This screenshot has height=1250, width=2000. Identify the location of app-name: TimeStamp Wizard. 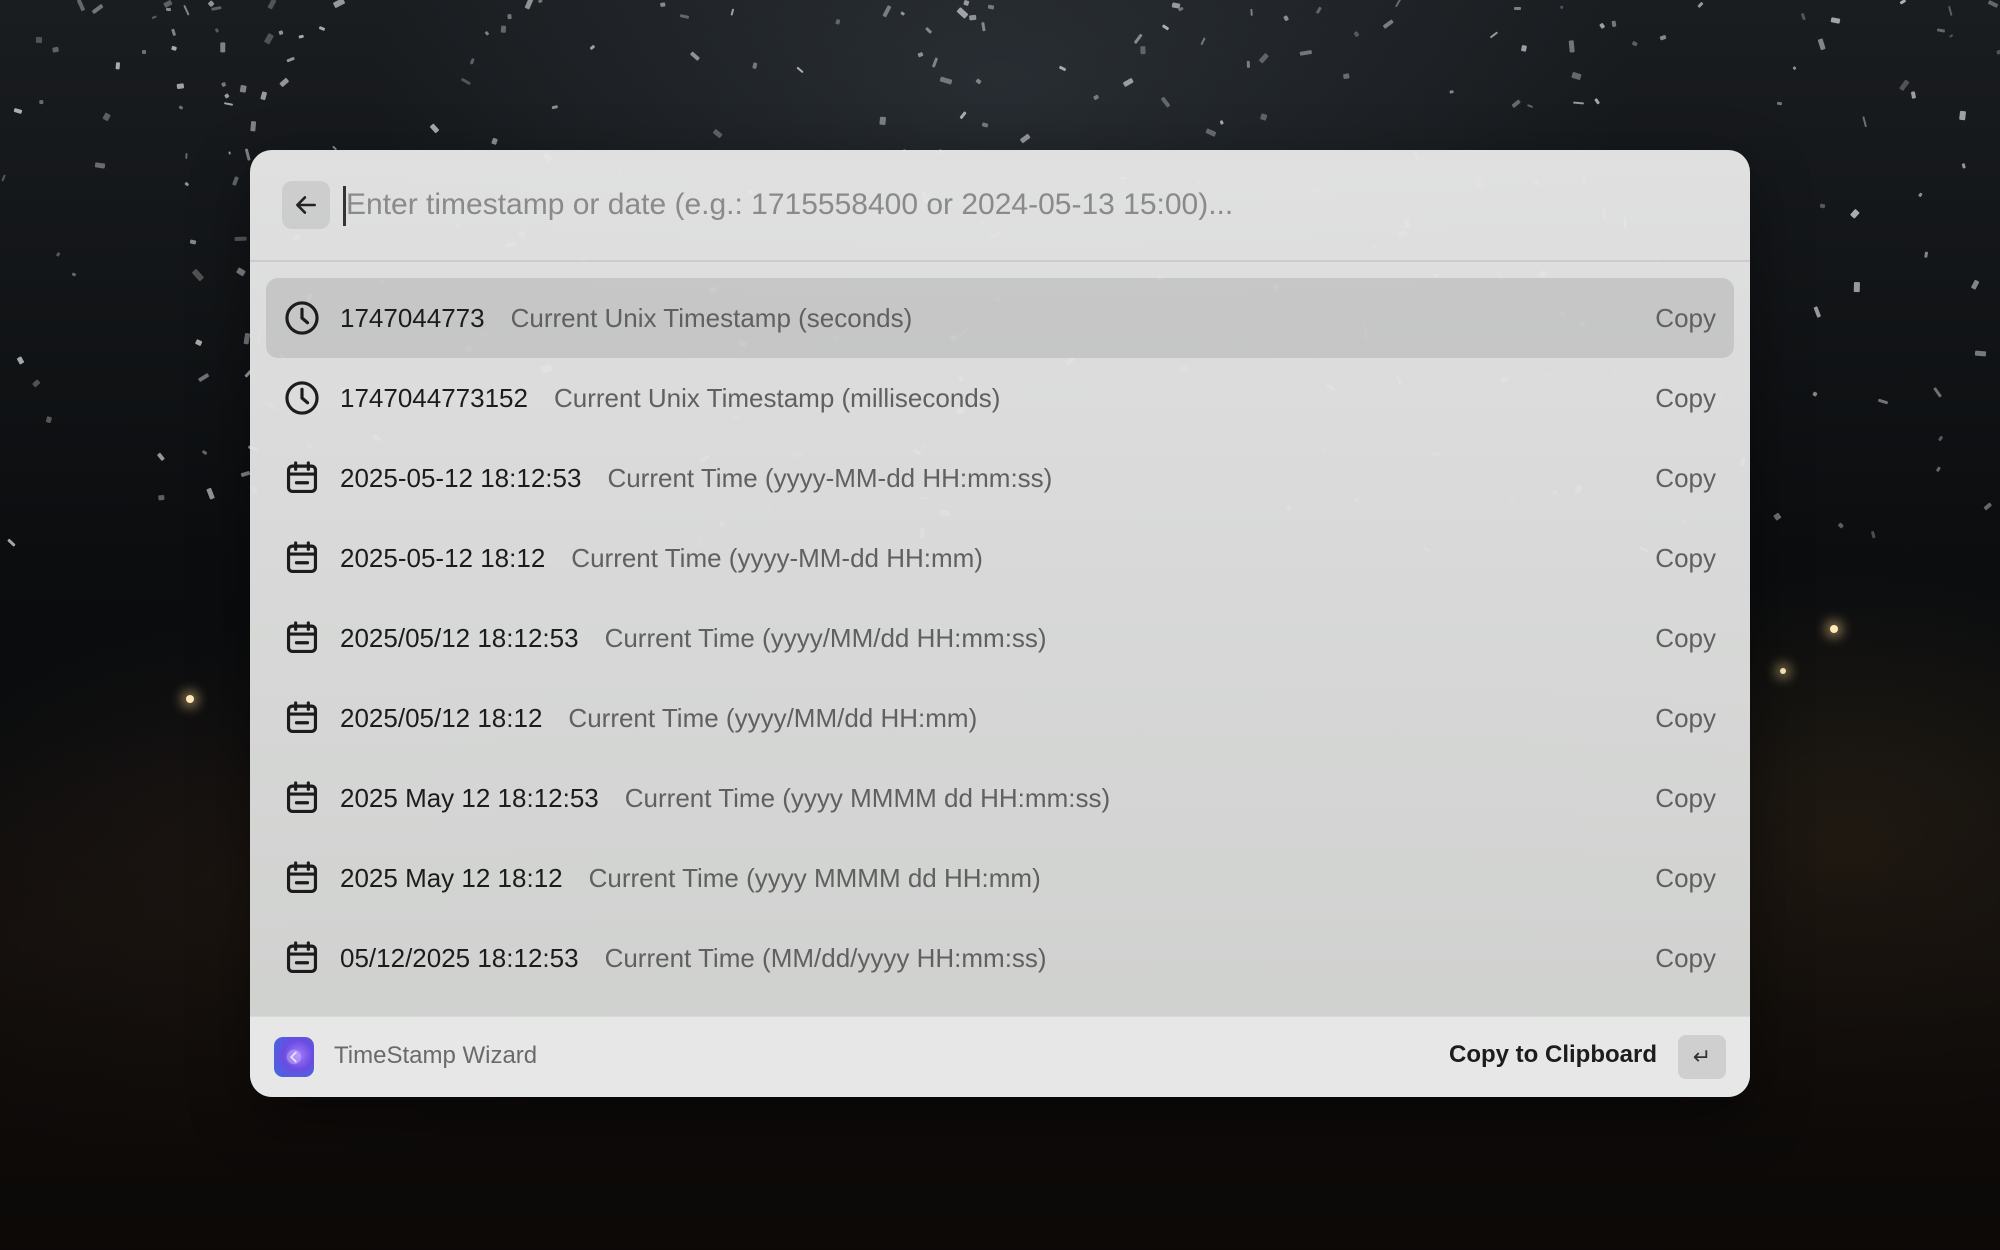
(436, 1055).